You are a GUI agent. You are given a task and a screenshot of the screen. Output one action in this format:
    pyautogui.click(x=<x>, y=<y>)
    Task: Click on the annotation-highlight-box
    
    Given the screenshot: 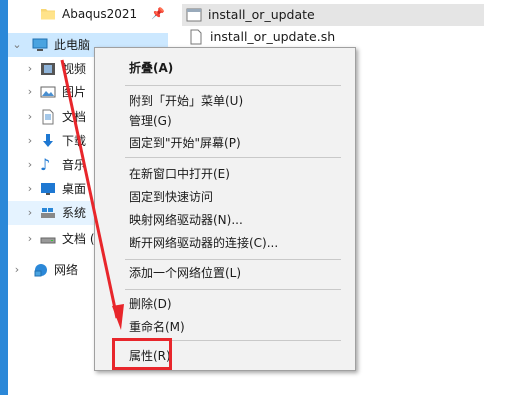 What is the action you would take?
    pyautogui.click(x=142, y=354)
    